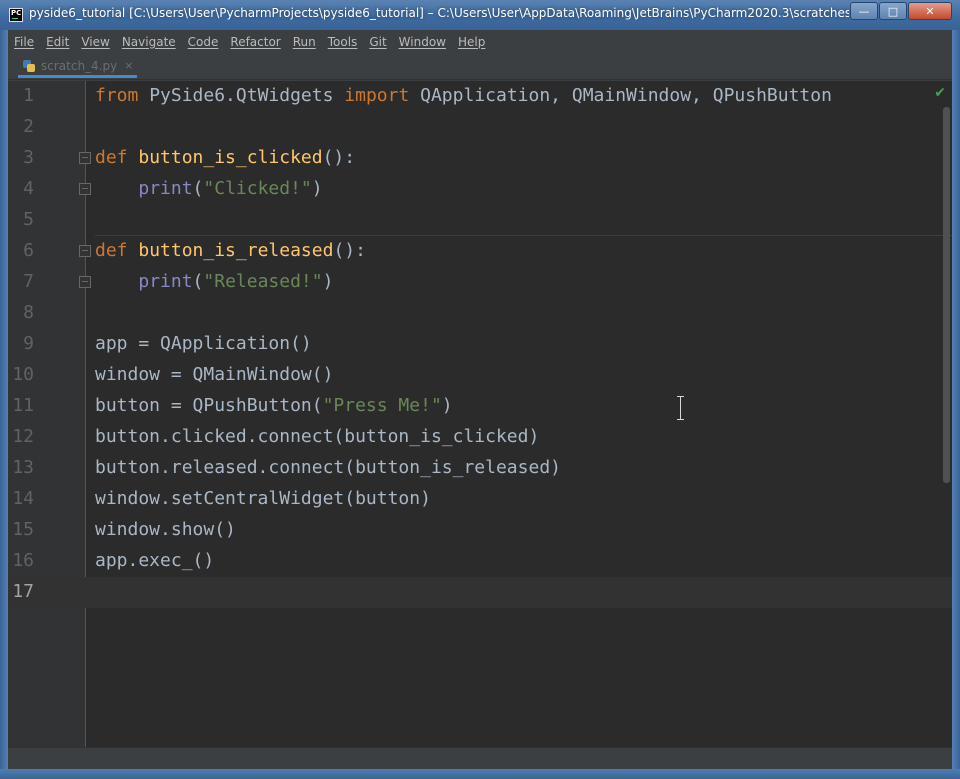 The height and width of the screenshot is (779, 960). What do you see at coordinates (149, 42) in the screenshot?
I see `menu-navigate: Navigate` at bounding box center [149, 42].